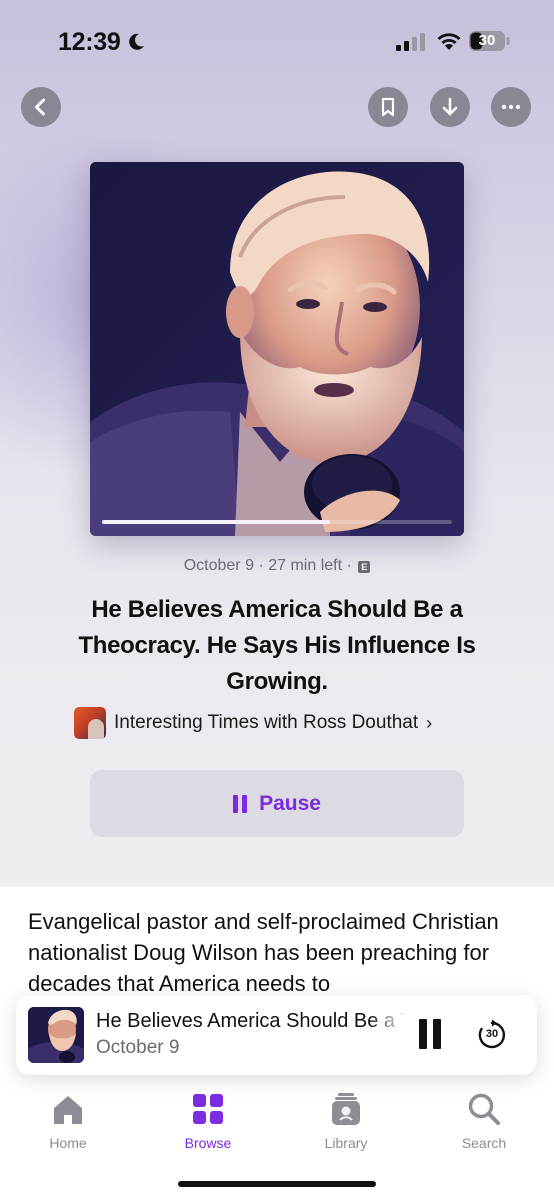 The width and height of the screenshot is (554, 1200). Describe the element at coordinates (266, 722) in the screenshot. I see `show-name: Interesting Times with Ross Douthat` at that location.